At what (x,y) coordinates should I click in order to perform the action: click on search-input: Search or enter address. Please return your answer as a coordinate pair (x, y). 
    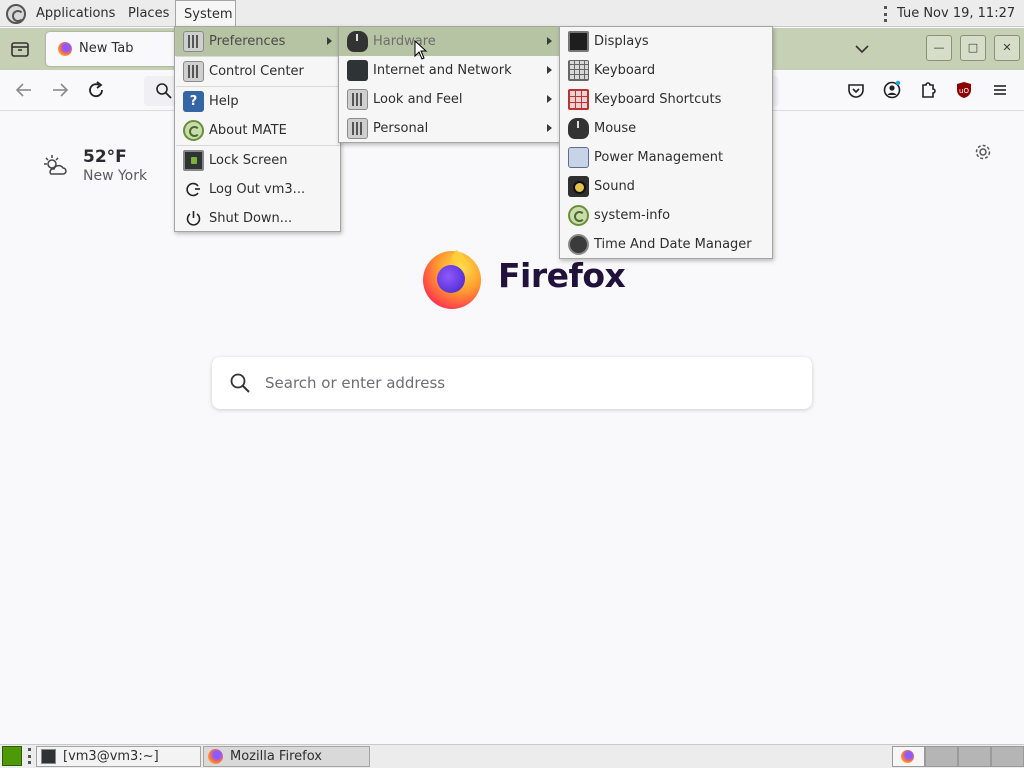
    Looking at the image, I should click on (355, 383).